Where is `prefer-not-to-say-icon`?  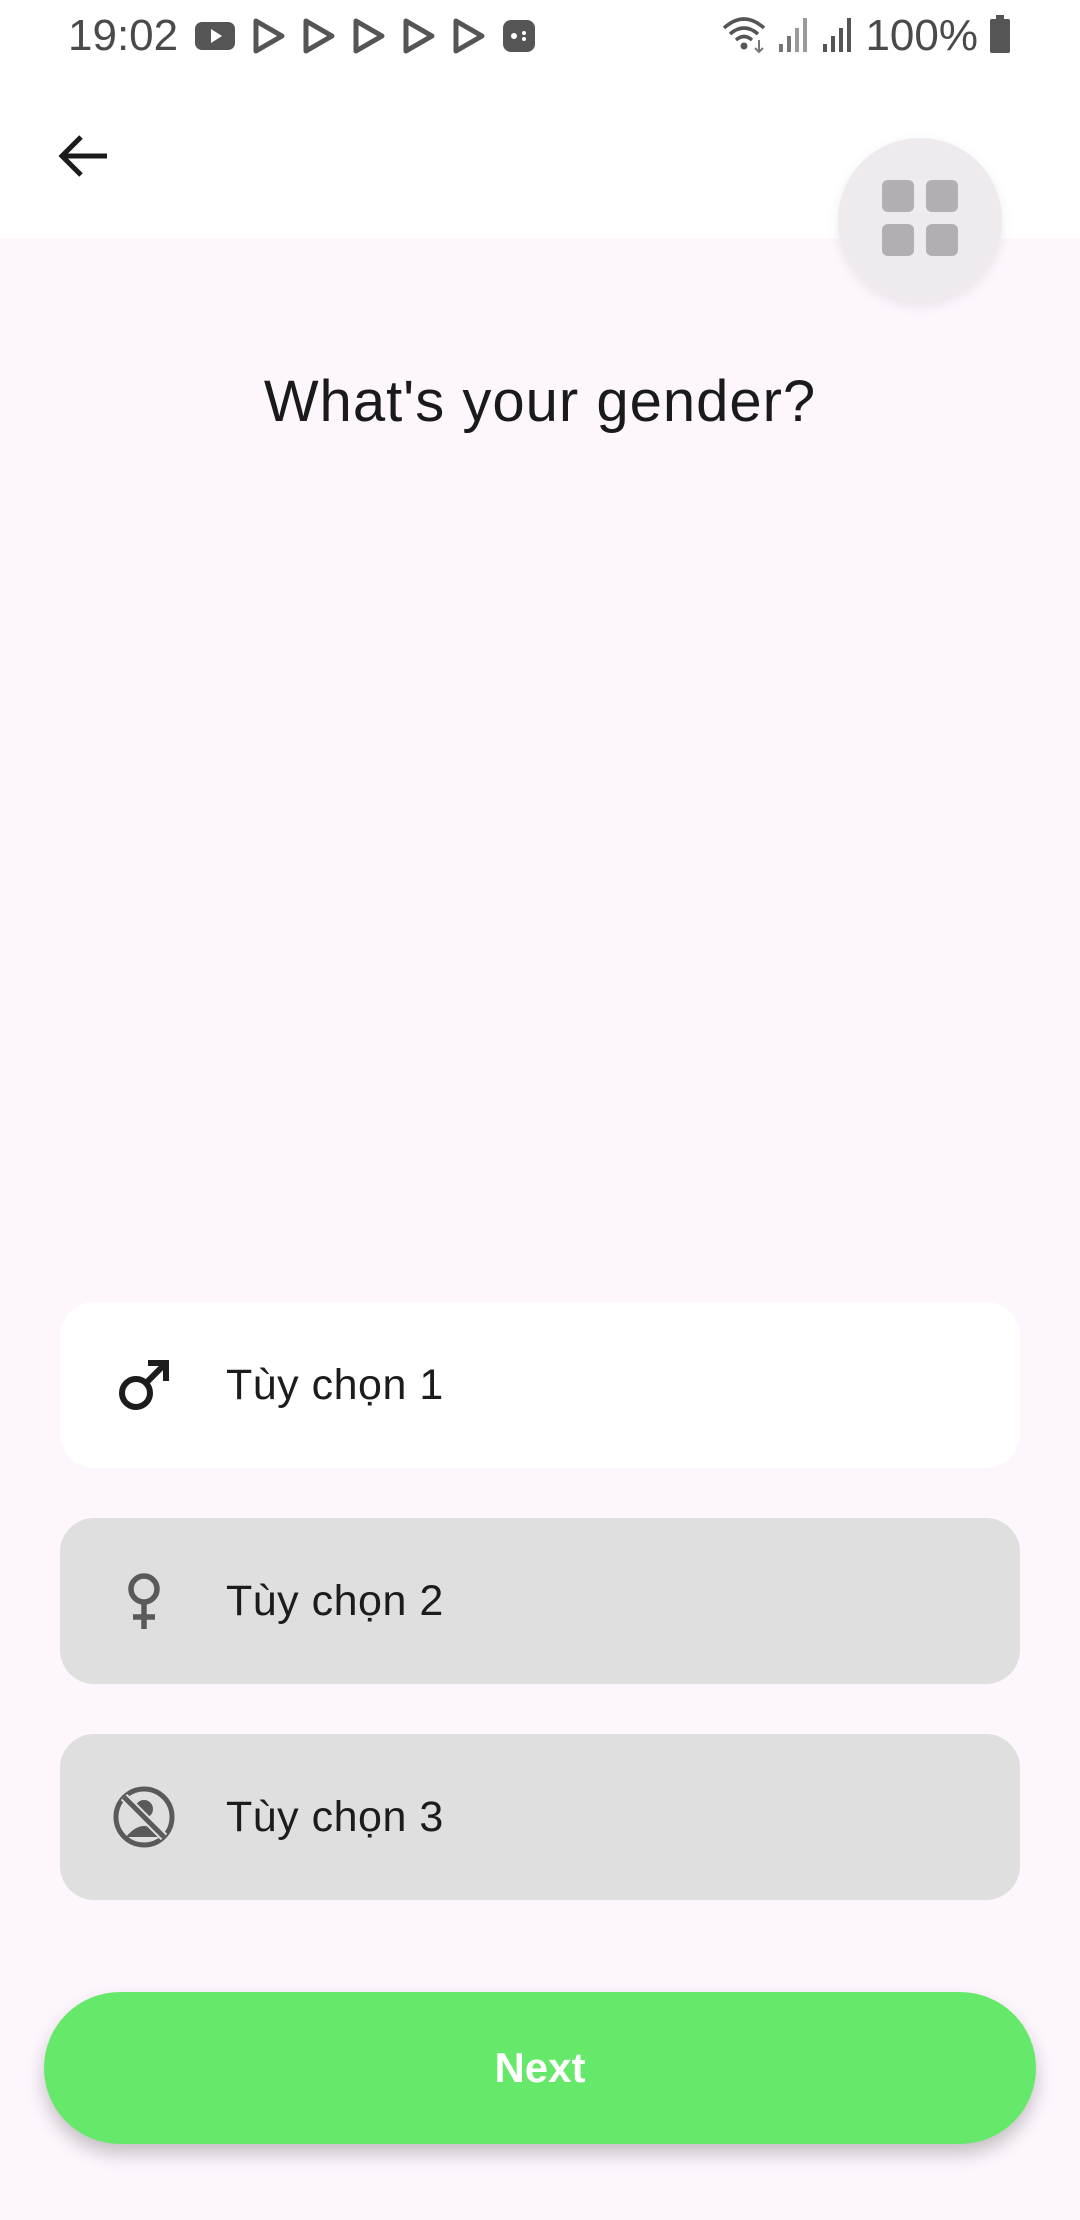
prefer-not-to-say-icon is located at coordinates (144, 1817).